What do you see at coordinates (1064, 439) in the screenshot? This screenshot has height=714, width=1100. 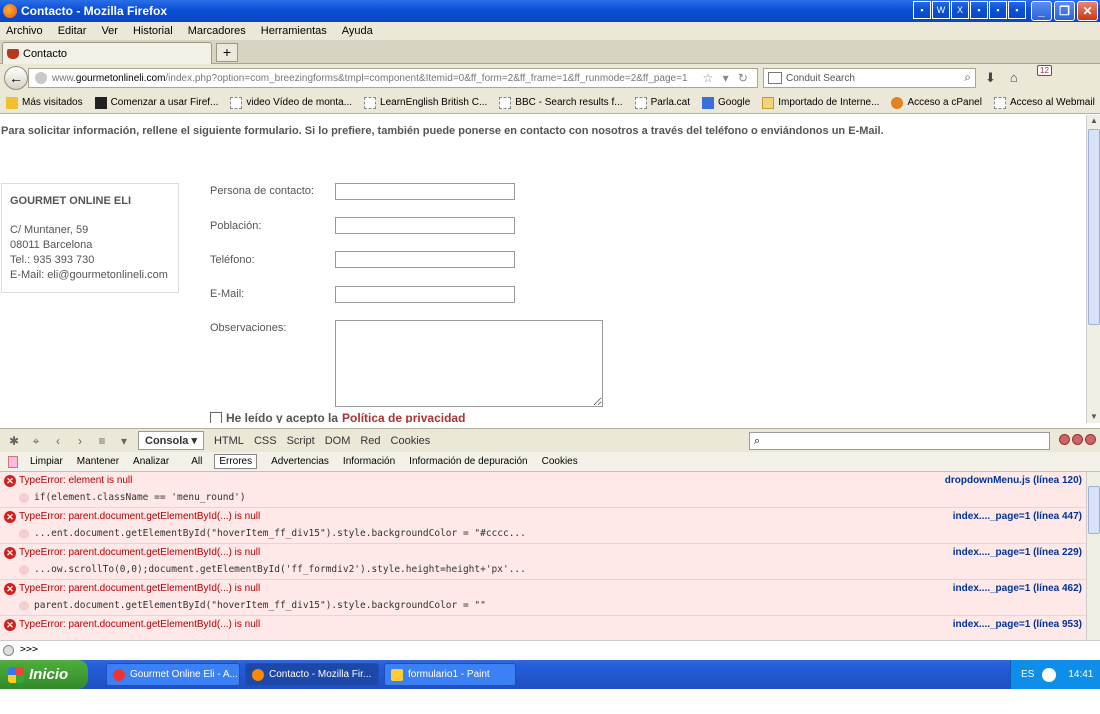 I see `minimize-icon` at bounding box center [1064, 439].